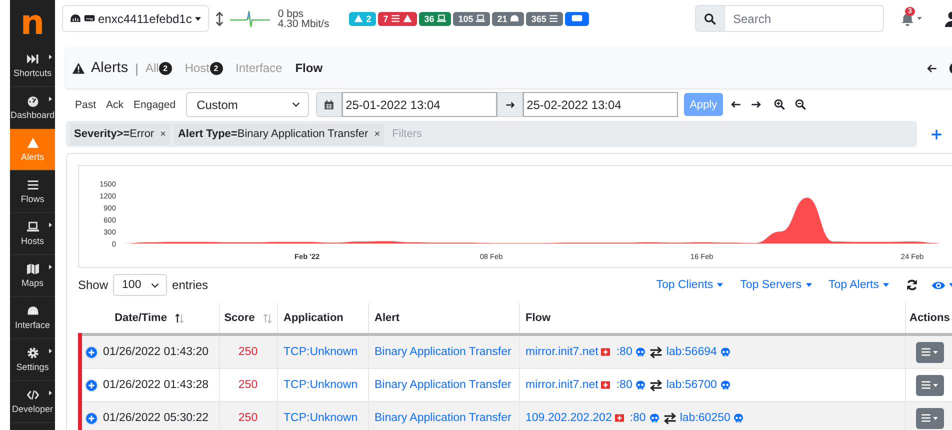 The height and width of the screenshot is (430, 952). I want to click on status-badge: 21, so click(508, 19).